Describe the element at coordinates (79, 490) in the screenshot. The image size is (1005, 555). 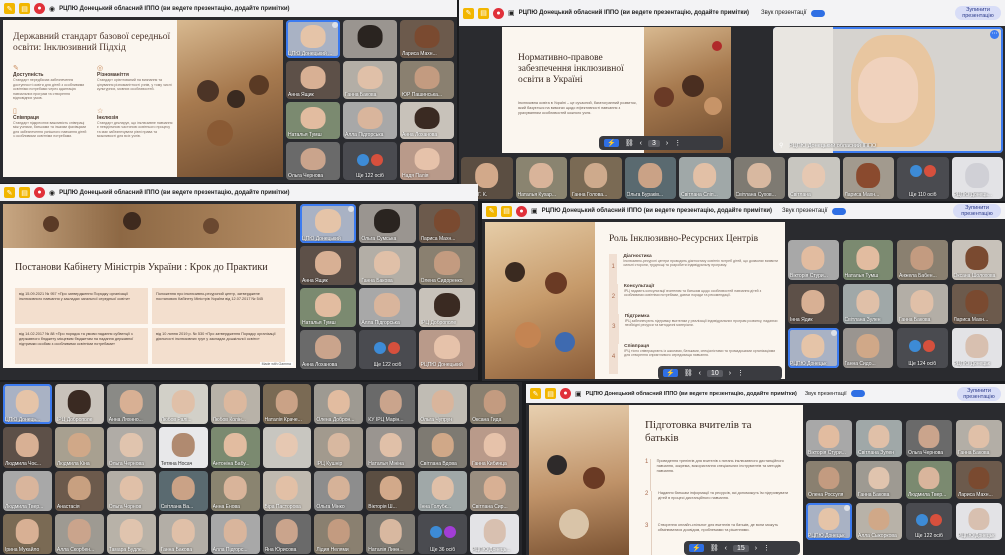
I see `participant-tile: Анастасія` at that location.